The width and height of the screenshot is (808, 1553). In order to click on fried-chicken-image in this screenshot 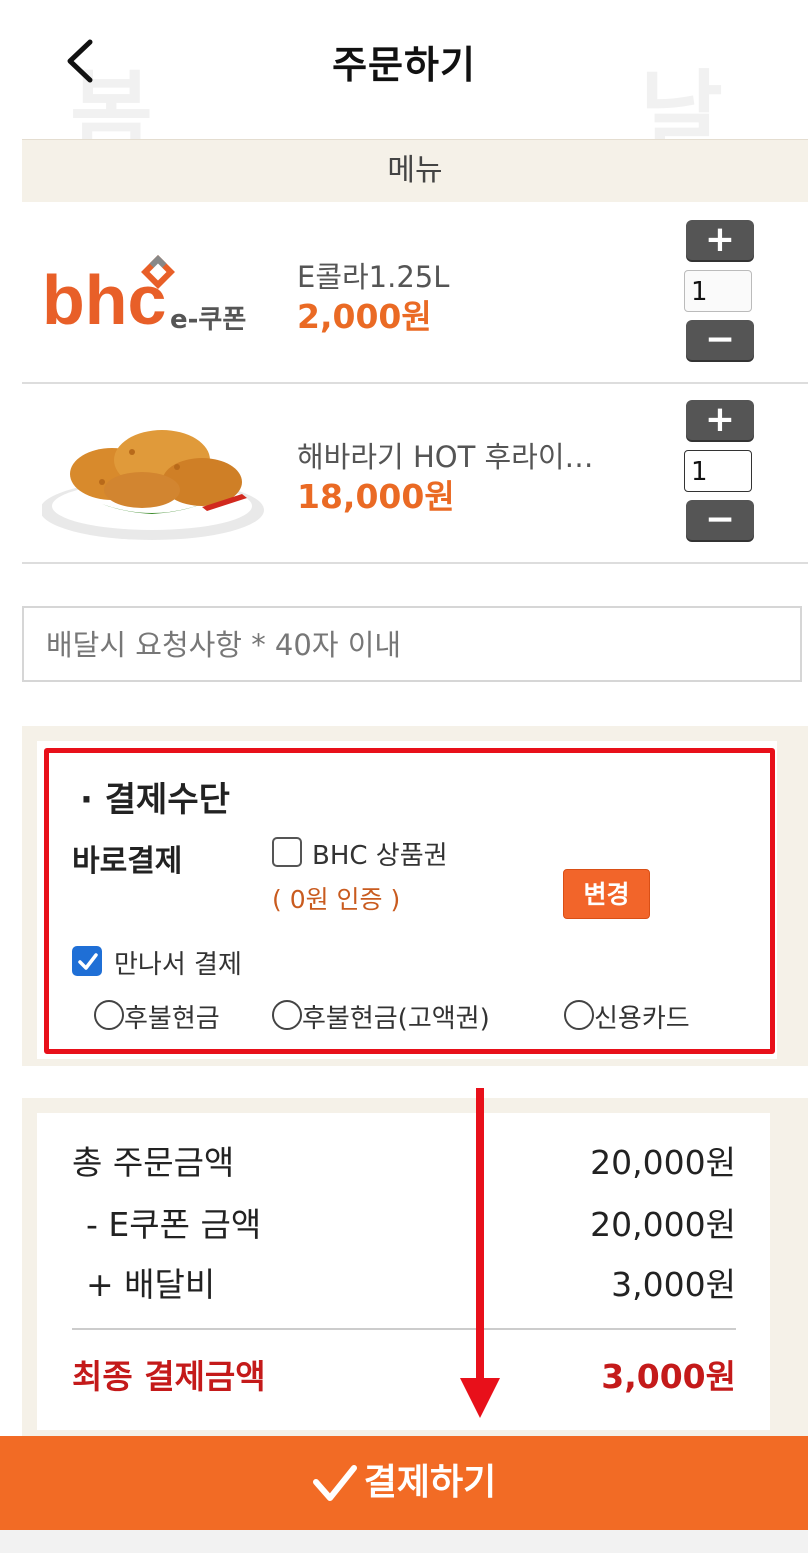, I will do `click(156, 477)`.